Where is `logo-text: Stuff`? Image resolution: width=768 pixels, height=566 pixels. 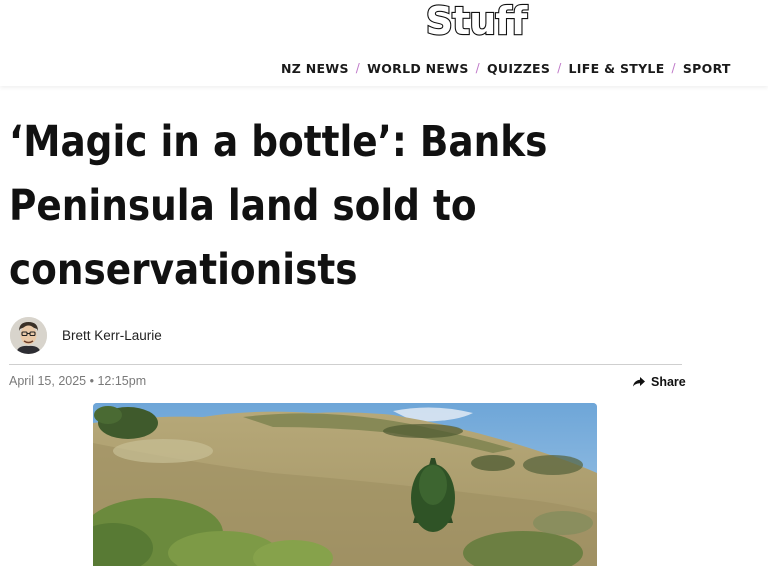
logo-text: Stuff is located at coordinates (477, 21).